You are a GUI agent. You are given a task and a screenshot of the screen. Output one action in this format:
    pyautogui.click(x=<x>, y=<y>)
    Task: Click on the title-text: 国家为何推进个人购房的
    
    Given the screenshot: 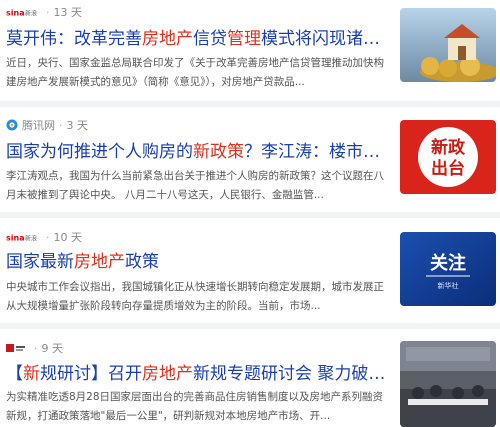 What is the action you would take?
    pyautogui.click(x=99, y=152)
    